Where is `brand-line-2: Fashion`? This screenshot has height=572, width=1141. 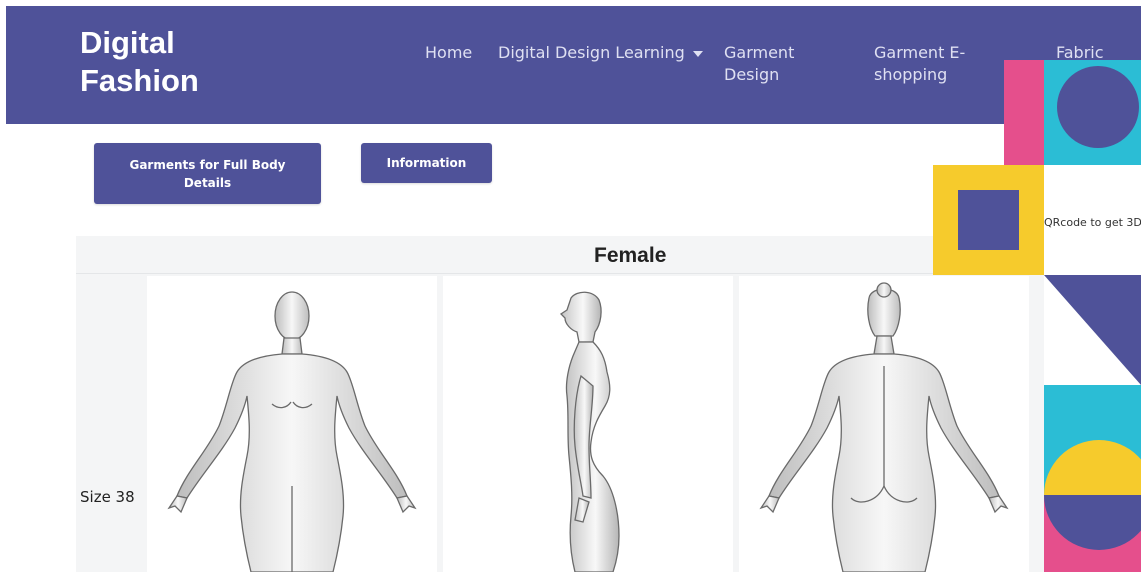
brand-line-2: Fashion is located at coordinates (139, 80).